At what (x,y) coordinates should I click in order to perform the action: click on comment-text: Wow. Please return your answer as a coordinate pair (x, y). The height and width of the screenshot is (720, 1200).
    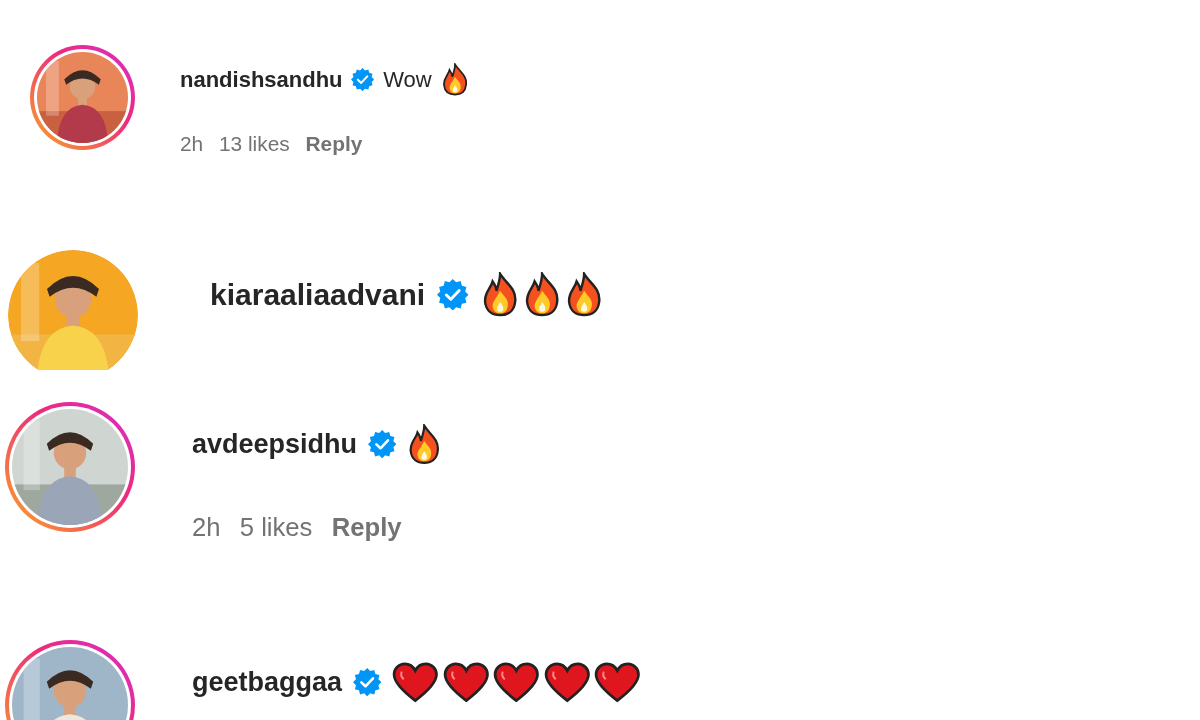
    Looking at the image, I should click on (407, 79).